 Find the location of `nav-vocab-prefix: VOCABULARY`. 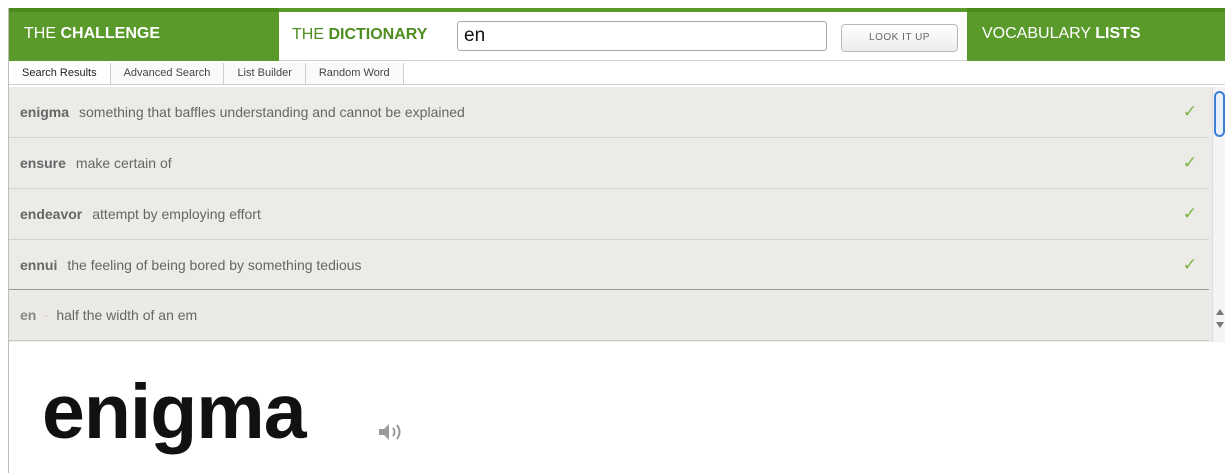

nav-vocab-prefix: VOCABULARY is located at coordinates (1039, 33).